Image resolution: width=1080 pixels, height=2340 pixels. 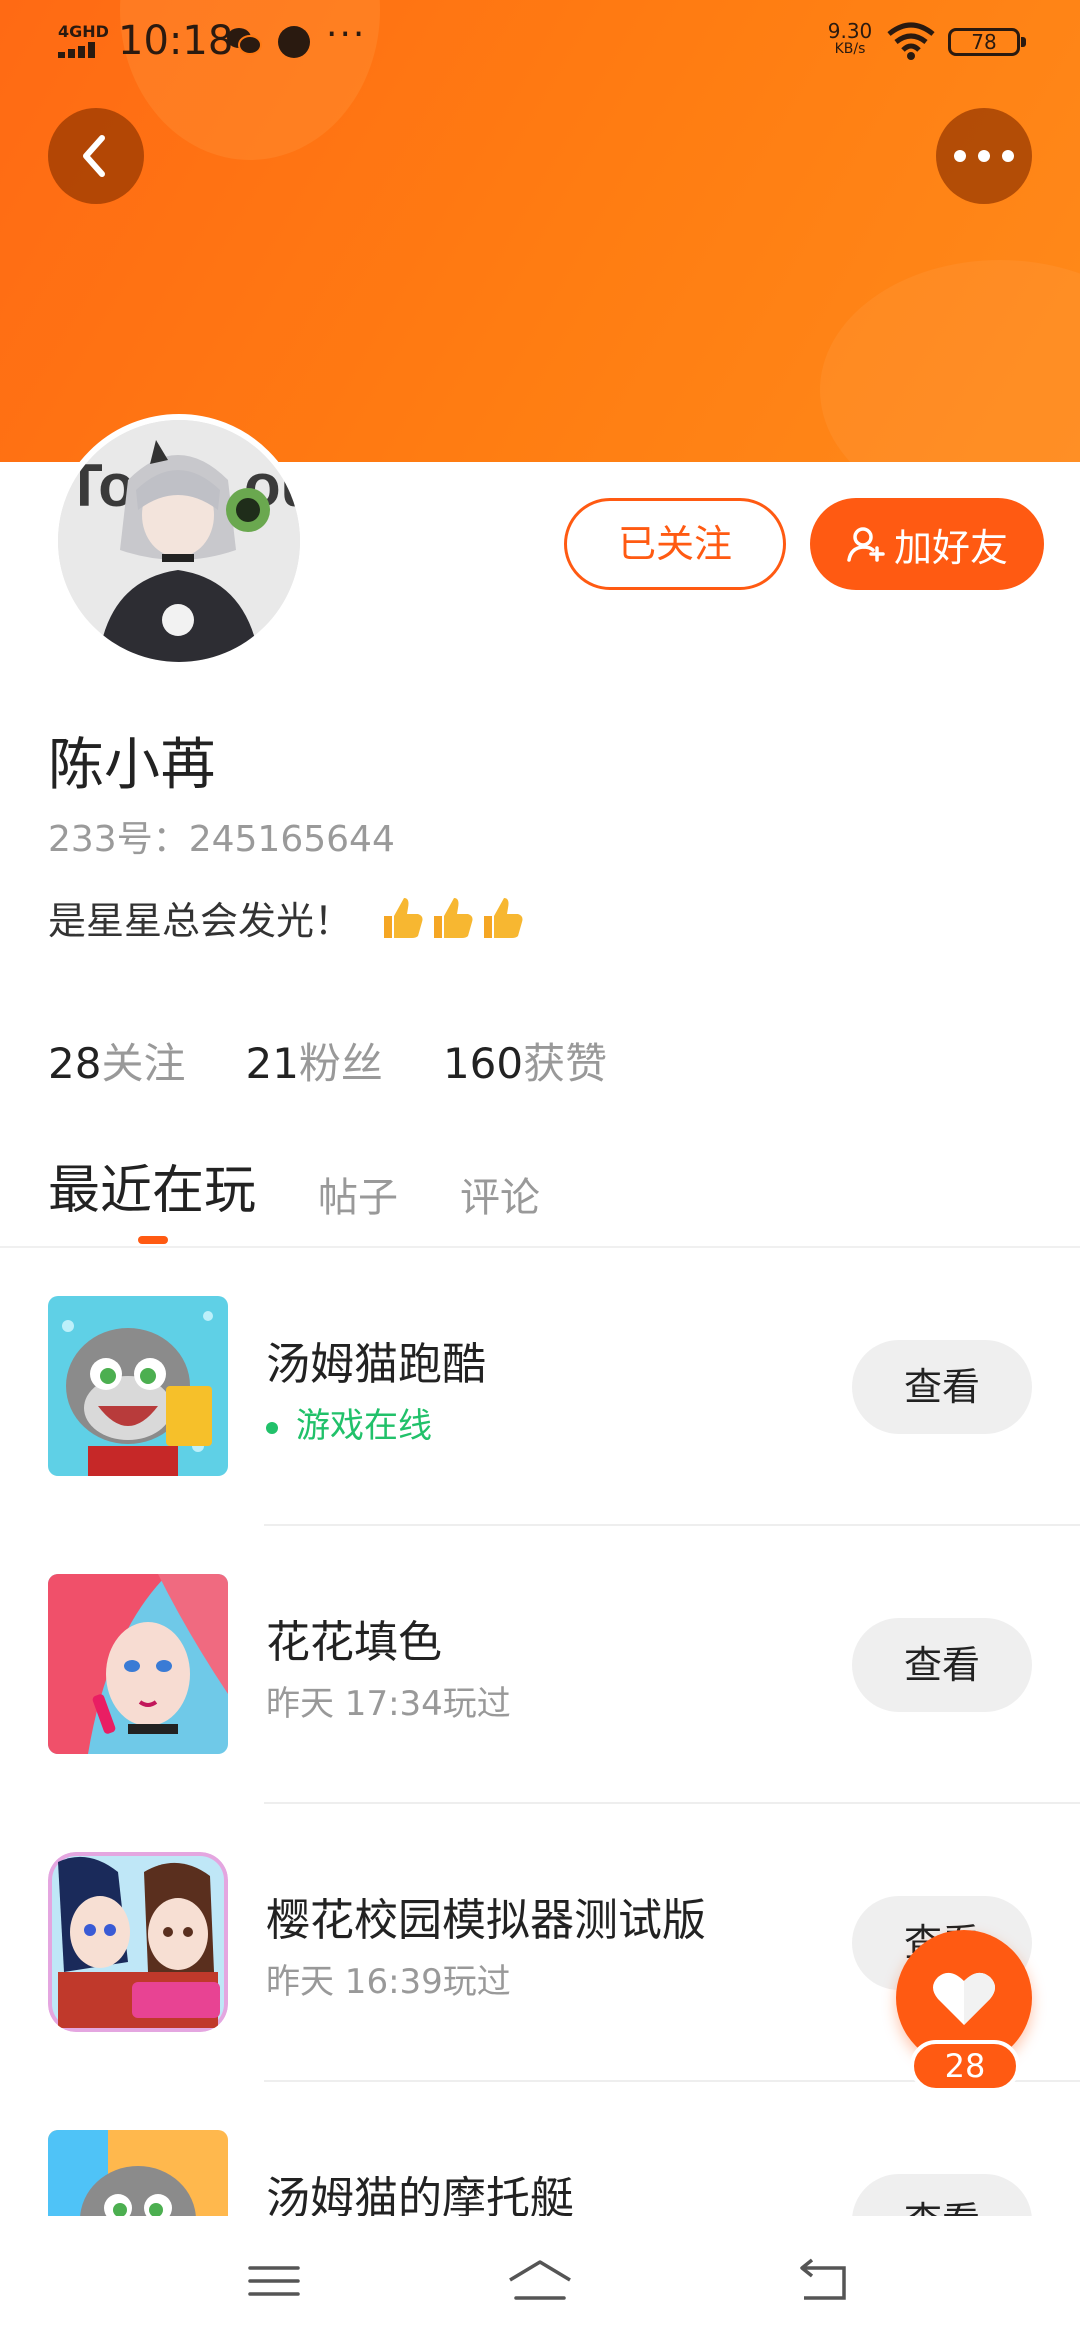 I want to click on status-bar: 4GHD 10:18 ··· 9.30 KB/s 78, so click(x=540, y=42).